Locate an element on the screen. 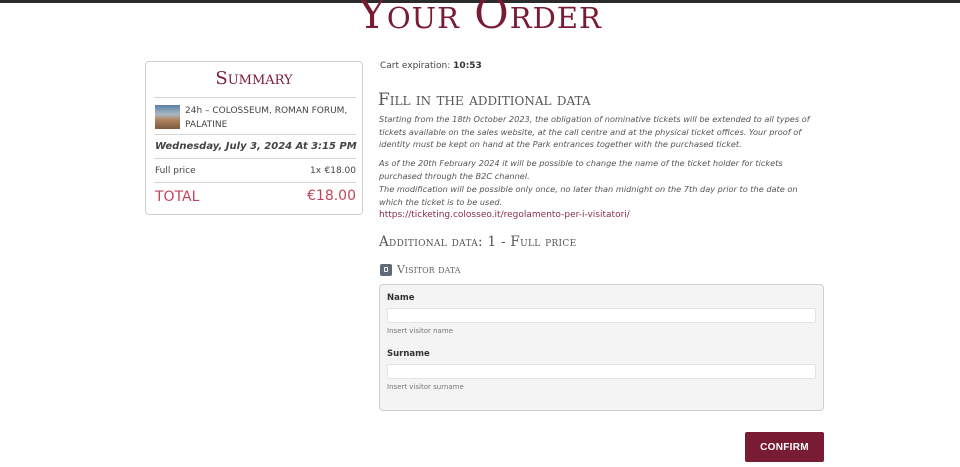  total-label: TOTAL is located at coordinates (177, 197).